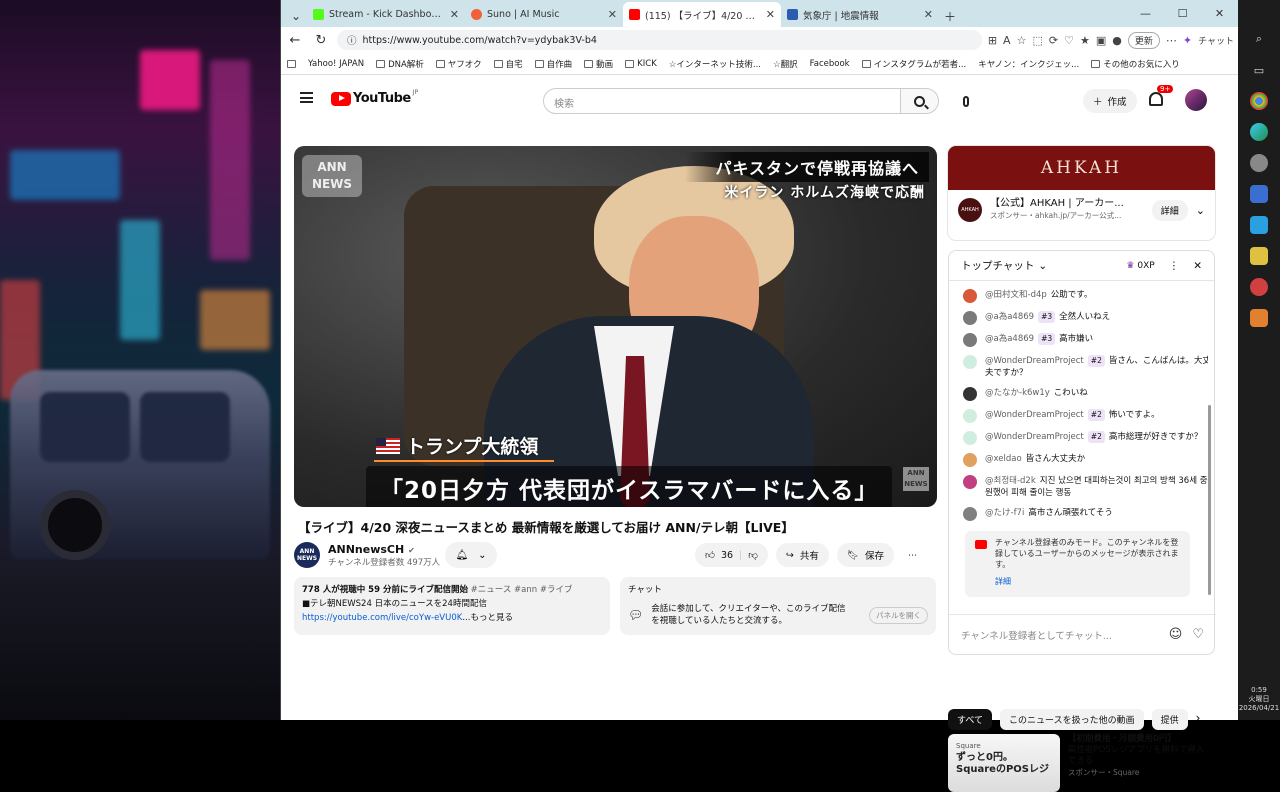 The height and width of the screenshot is (792, 1280). Describe the element at coordinates (1088, 581) in the screenshot. I see `notice-details-link: 詳細` at that location.